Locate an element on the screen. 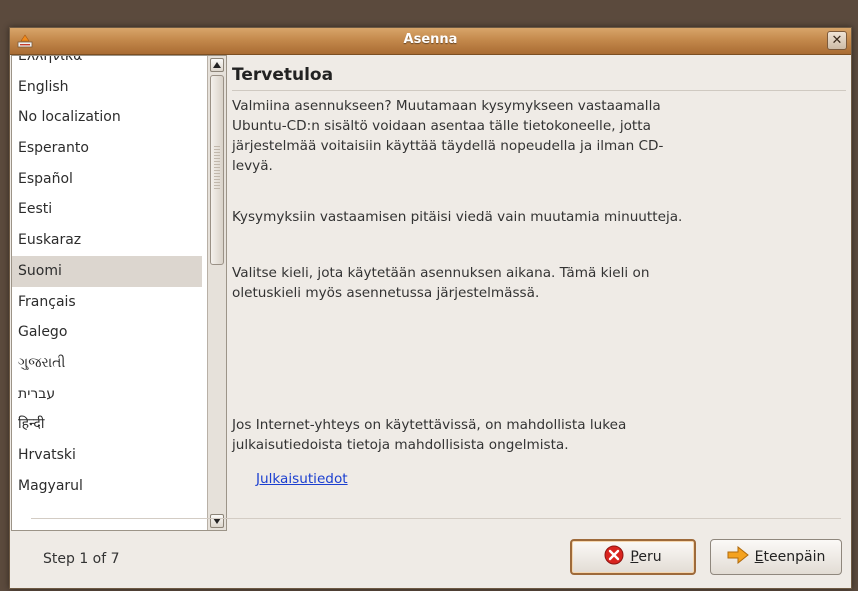 This screenshot has height=591, width=858. release-notes-link: Julkaisutiedot is located at coordinates (302, 479).